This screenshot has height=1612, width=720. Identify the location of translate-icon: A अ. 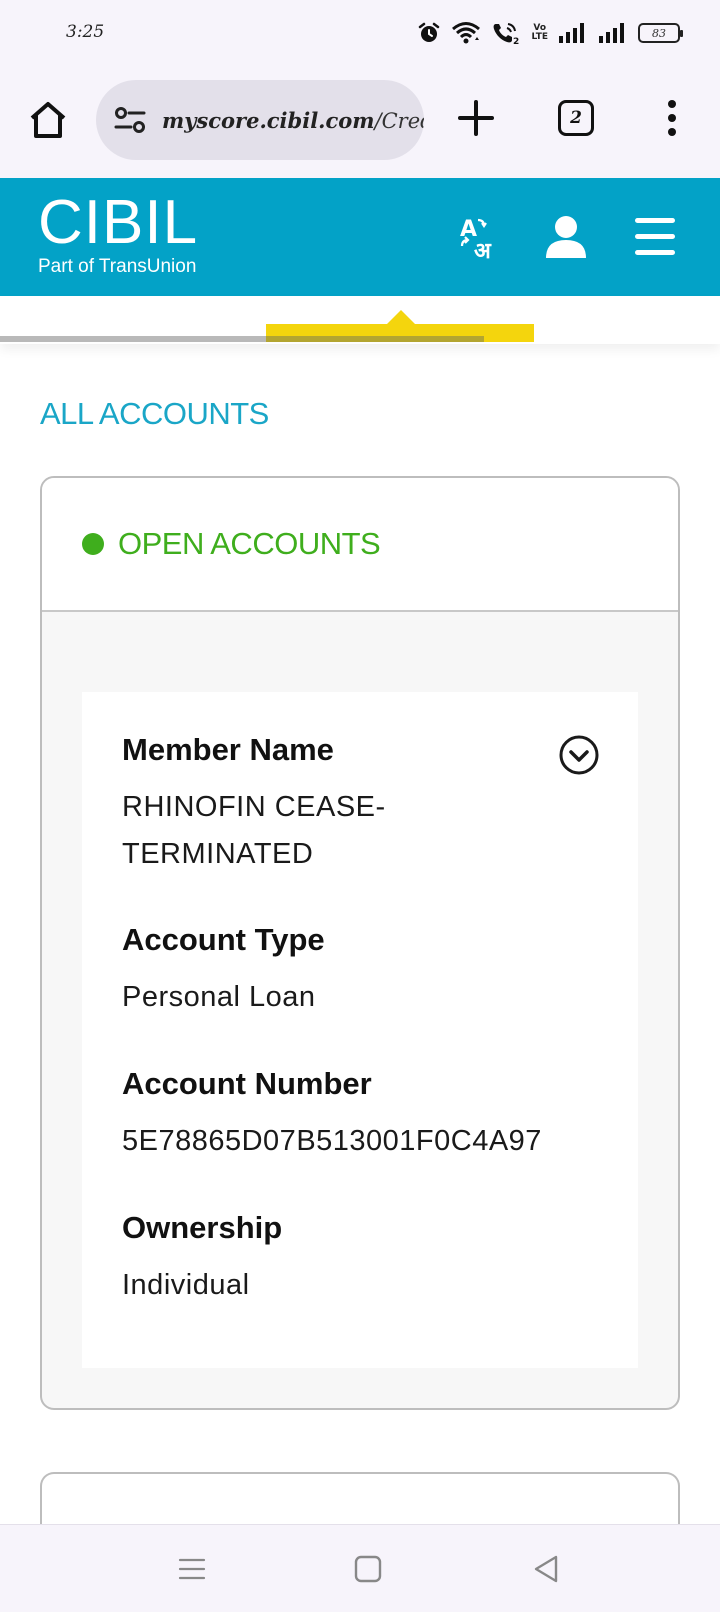
(481, 237).